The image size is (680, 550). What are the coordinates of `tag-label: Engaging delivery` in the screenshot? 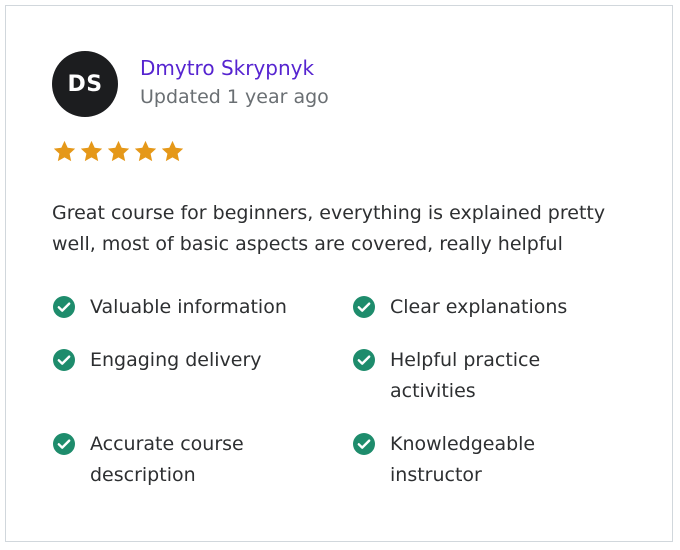 It's located at (176, 360).